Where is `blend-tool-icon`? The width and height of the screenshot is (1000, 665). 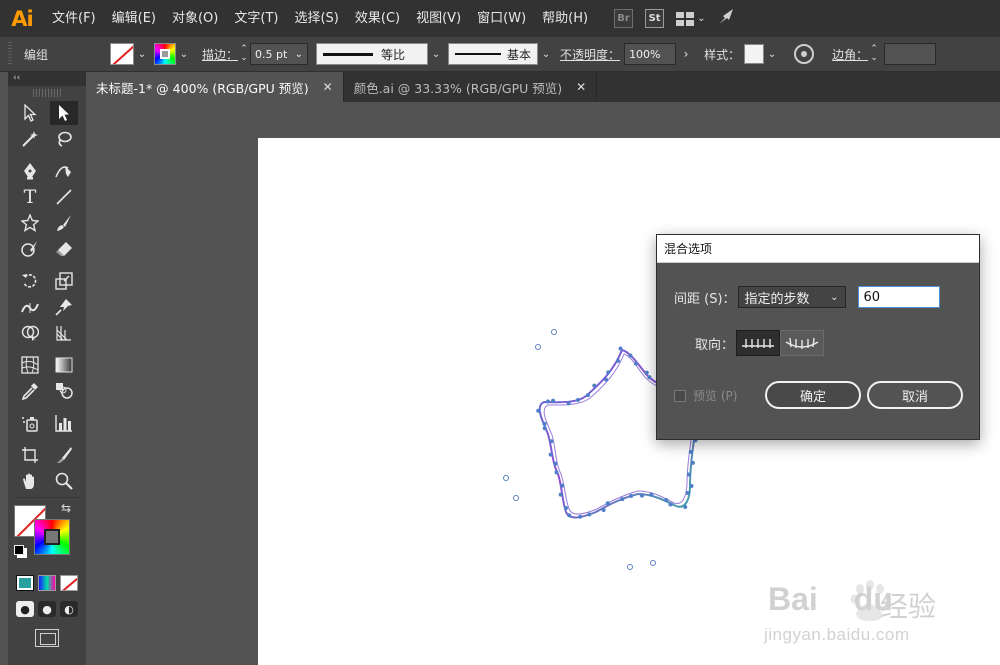
blend-tool-icon is located at coordinates (64, 391).